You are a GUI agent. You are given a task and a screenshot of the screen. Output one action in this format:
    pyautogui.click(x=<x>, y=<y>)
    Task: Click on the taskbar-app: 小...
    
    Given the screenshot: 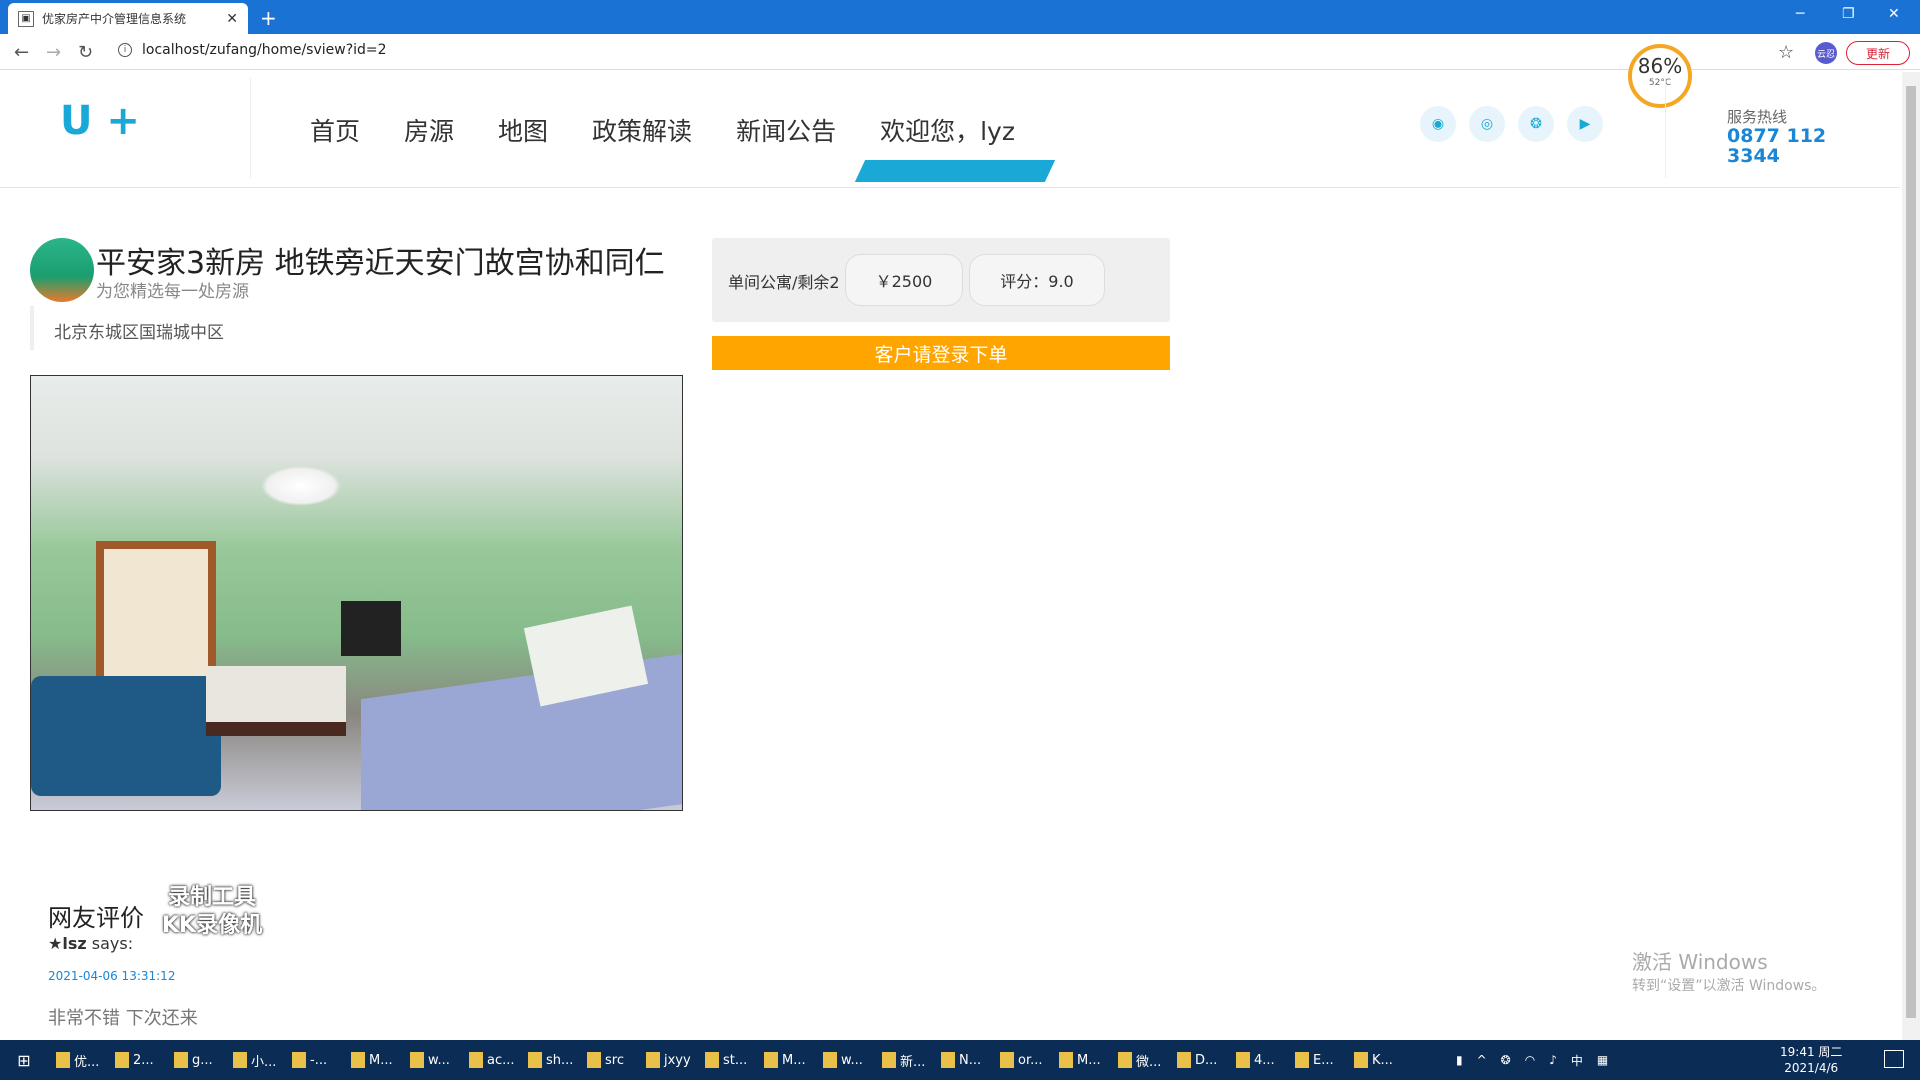 What is the action you would take?
    pyautogui.click(x=254, y=1060)
    